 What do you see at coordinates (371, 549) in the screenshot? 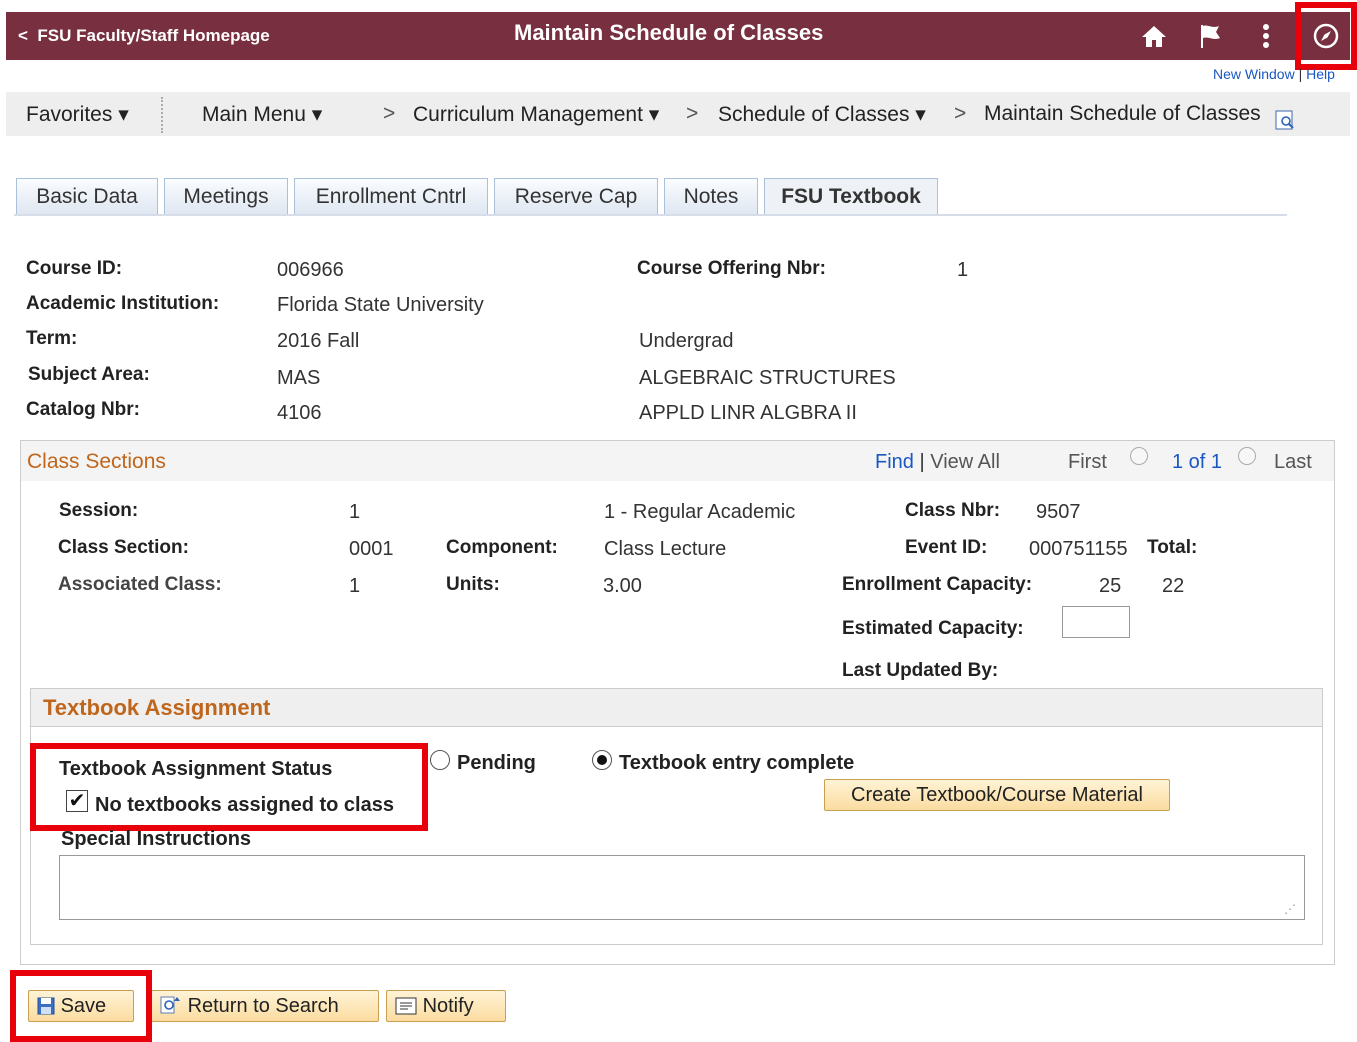
I see `class-section-value: 0001` at bounding box center [371, 549].